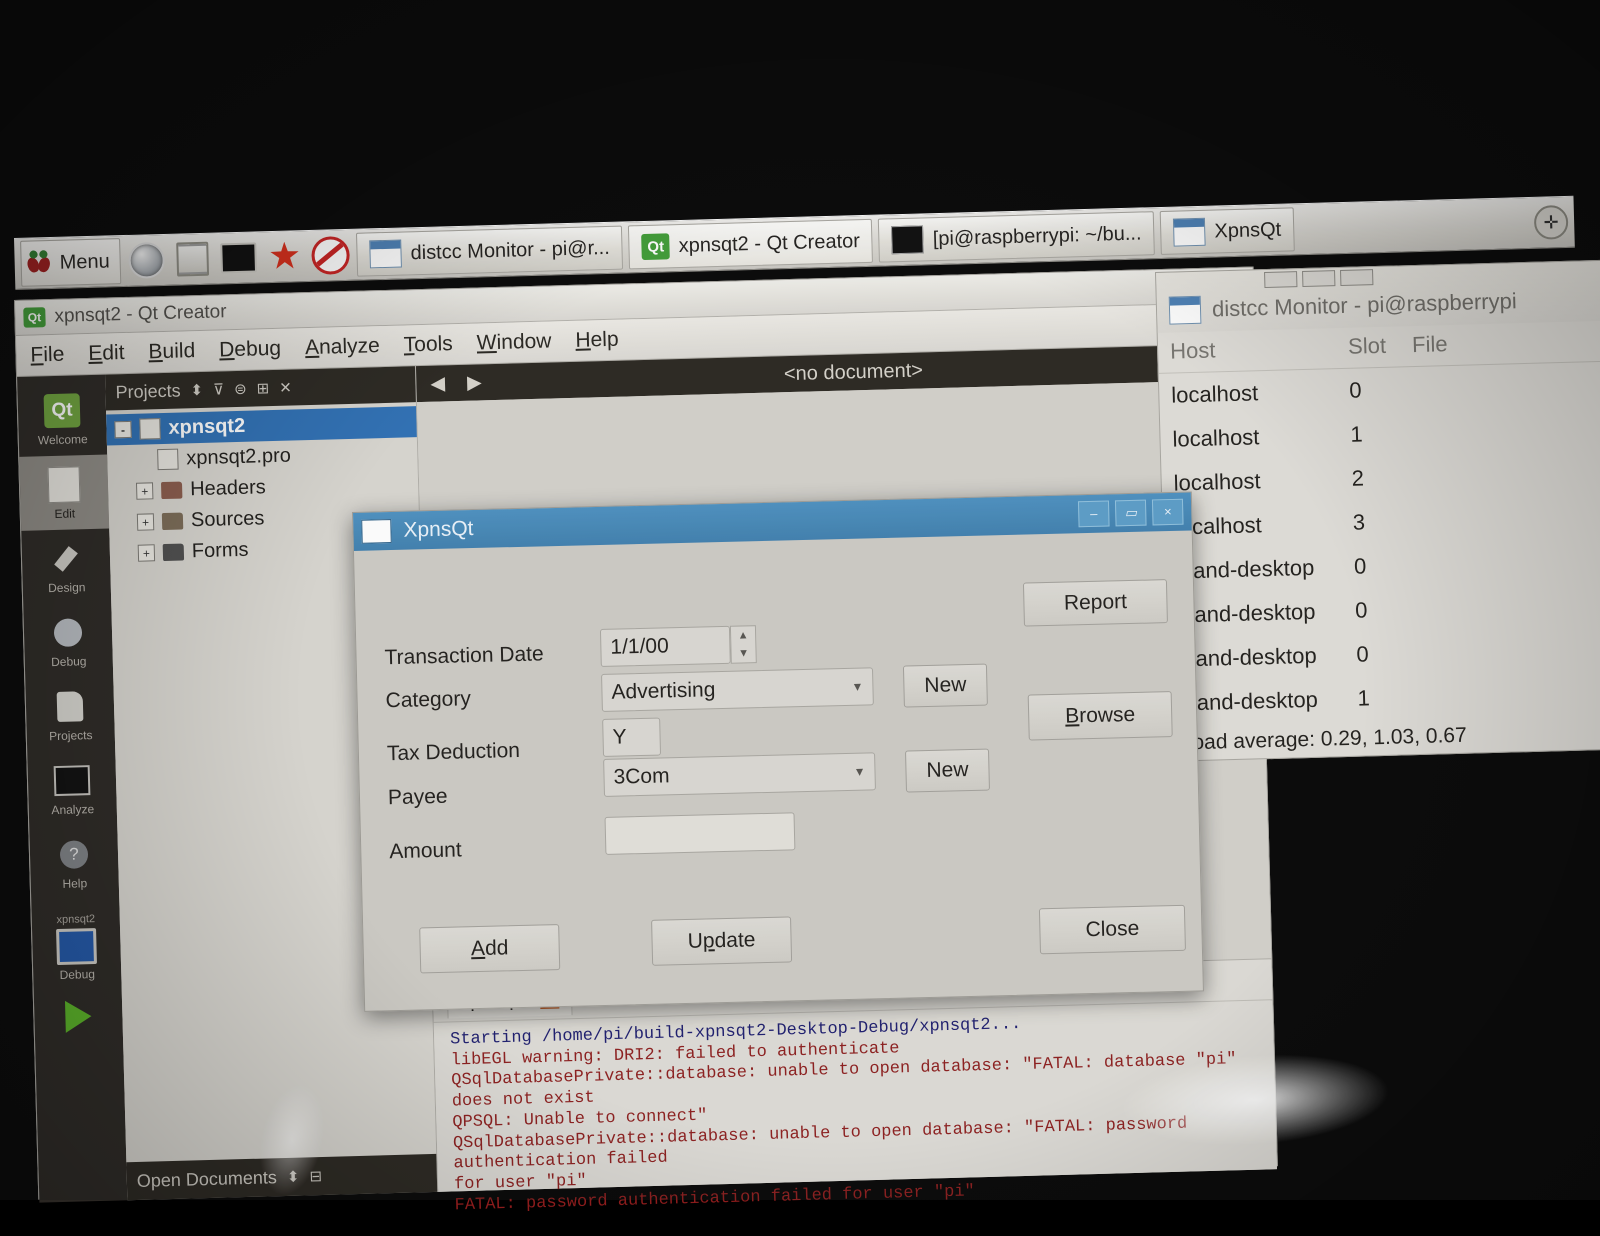 This screenshot has width=1600, height=1236. What do you see at coordinates (1248, 230) in the screenshot?
I see `taskbar-button-label: XpnsQt` at bounding box center [1248, 230].